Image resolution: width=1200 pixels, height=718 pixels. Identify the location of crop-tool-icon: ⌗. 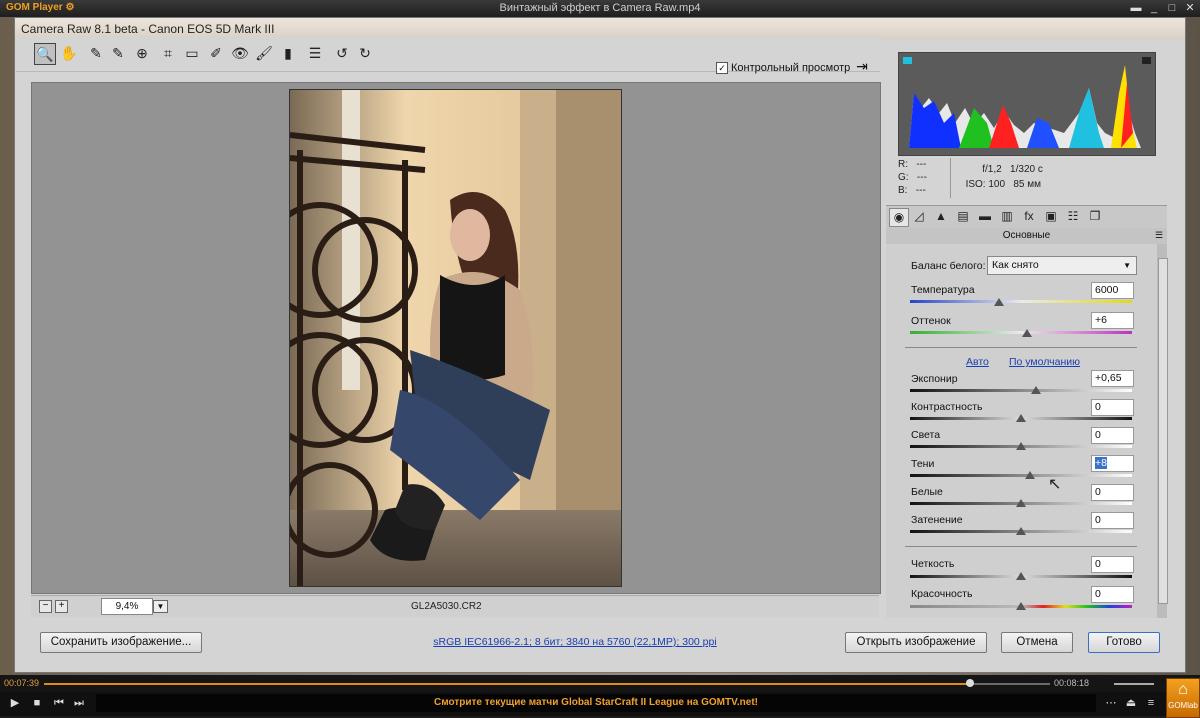
(168, 53).